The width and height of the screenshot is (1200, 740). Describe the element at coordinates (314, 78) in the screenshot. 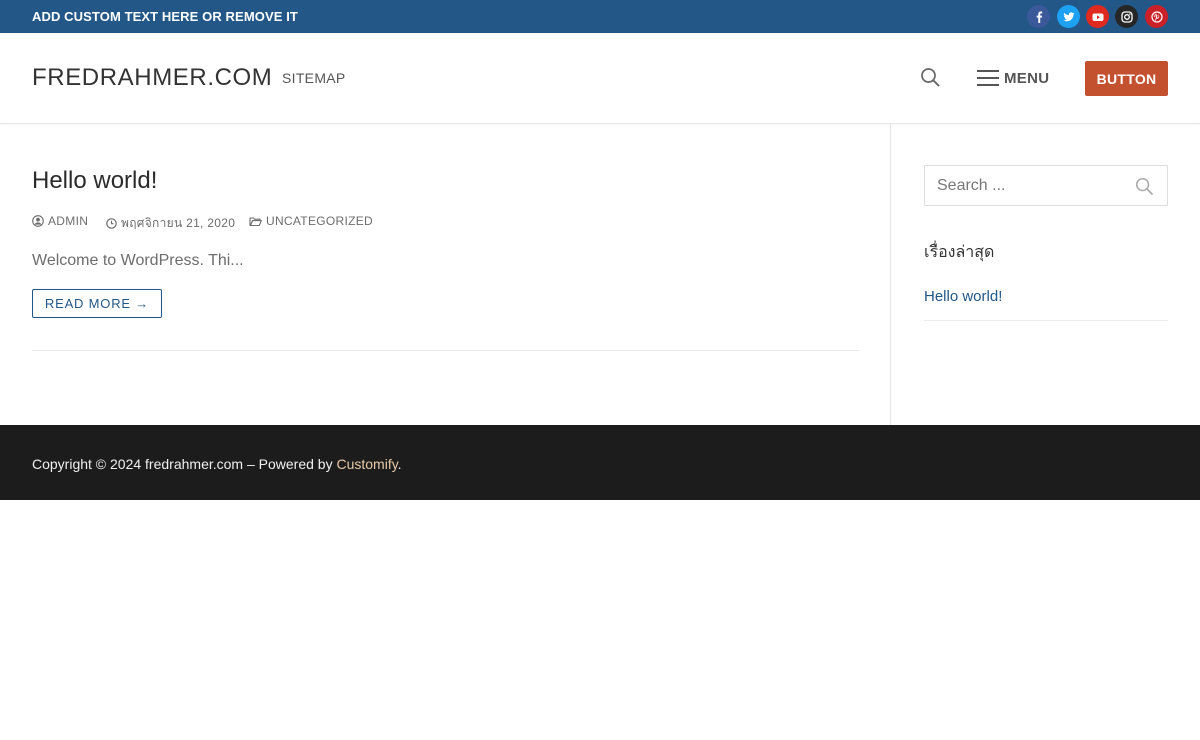

I see `nav-item-sitemap: SITEMAP` at that location.